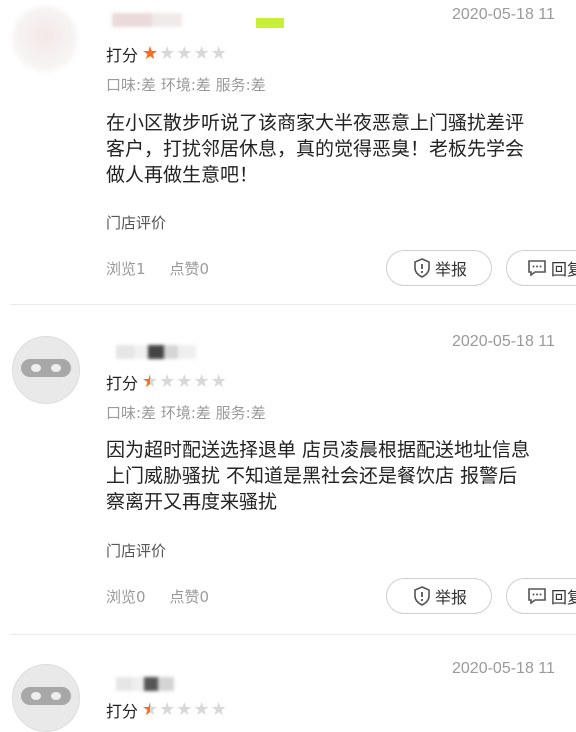  Describe the element at coordinates (270, 23) in the screenshot. I see `user-level-badge` at that location.